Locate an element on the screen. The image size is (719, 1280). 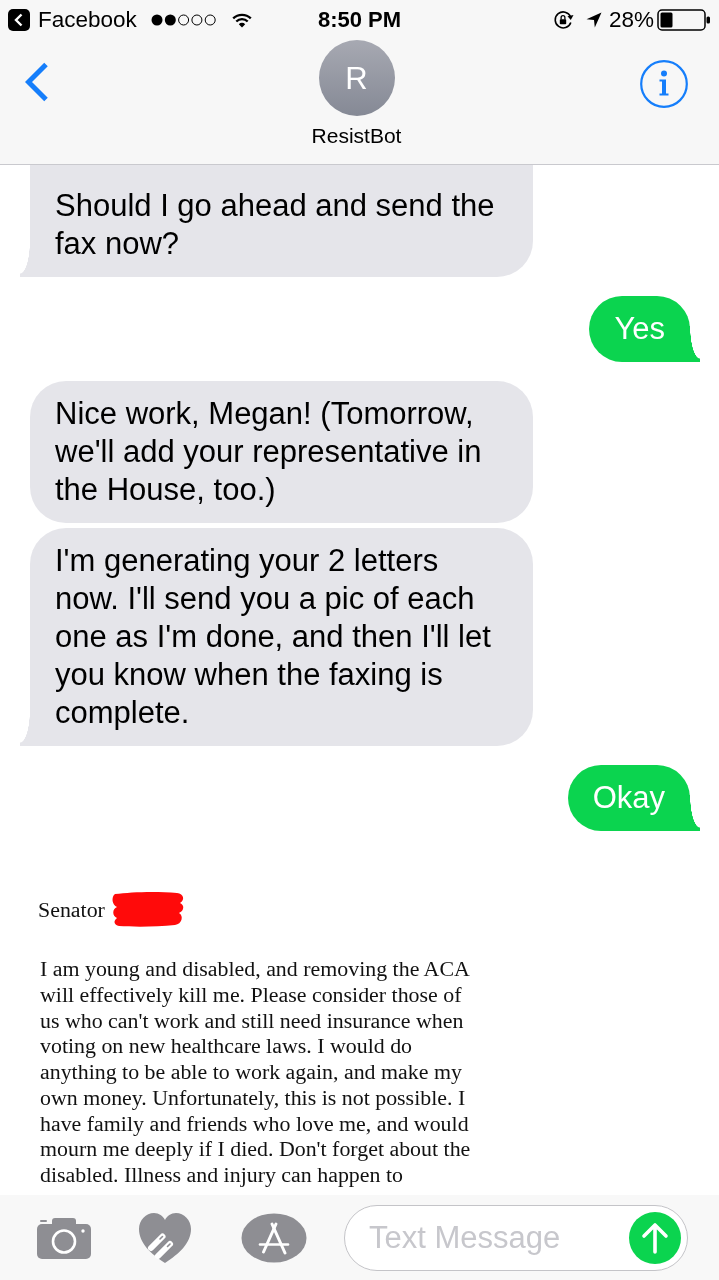
message-input-field: Text Message is located at coordinates (516, 1237).